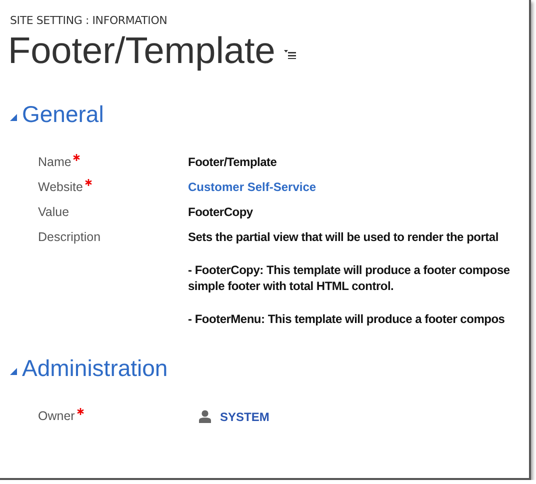 Image resolution: width=536 pixels, height=484 pixels. Describe the element at coordinates (56, 416) in the screenshot. I see `field-label: Owner` at that location.